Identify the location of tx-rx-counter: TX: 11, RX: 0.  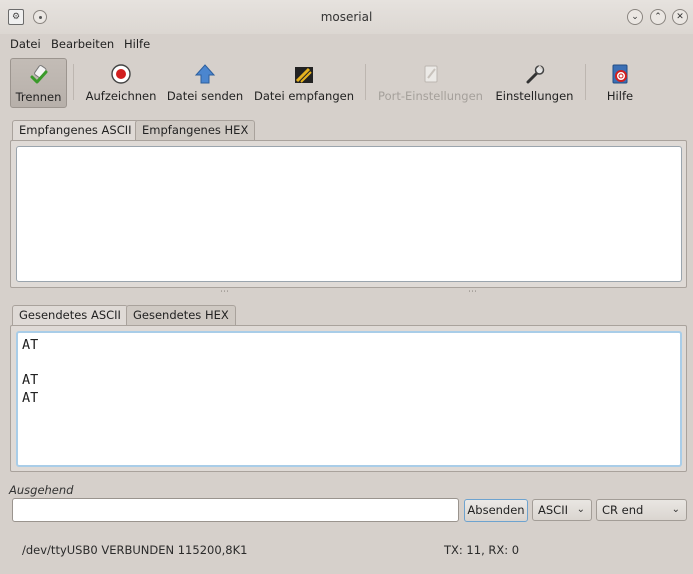
(482, 550).